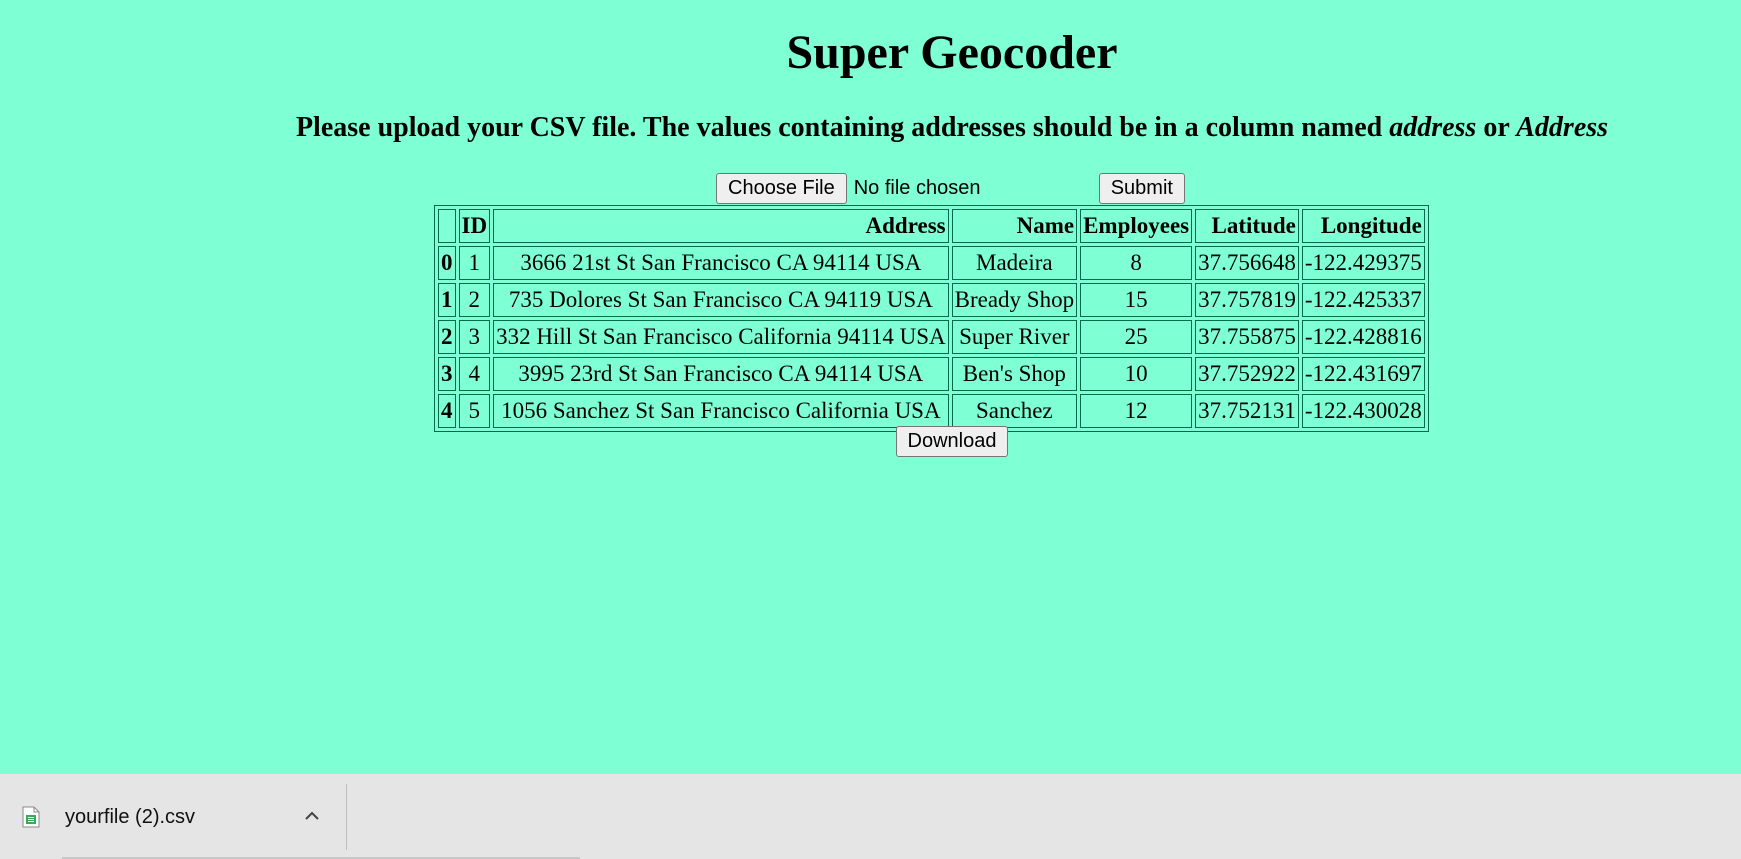 This screenshot has width=1741, height=859. What do you see at coordinates (130, 817) in the screenshot?
I see `download-file-name: yourfile (2).csv` at bounding box center [130, 817].